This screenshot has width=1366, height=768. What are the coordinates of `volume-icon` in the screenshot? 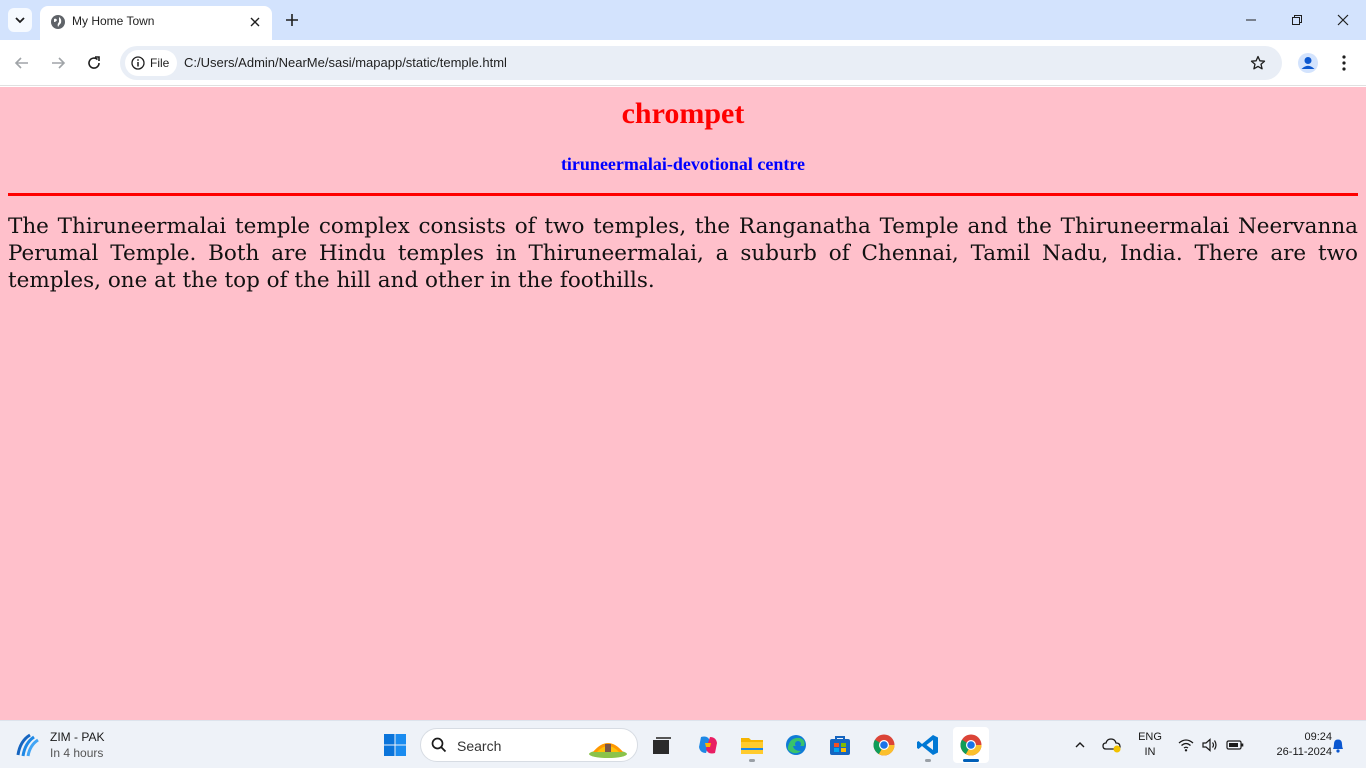 It's located at (1209, 745).